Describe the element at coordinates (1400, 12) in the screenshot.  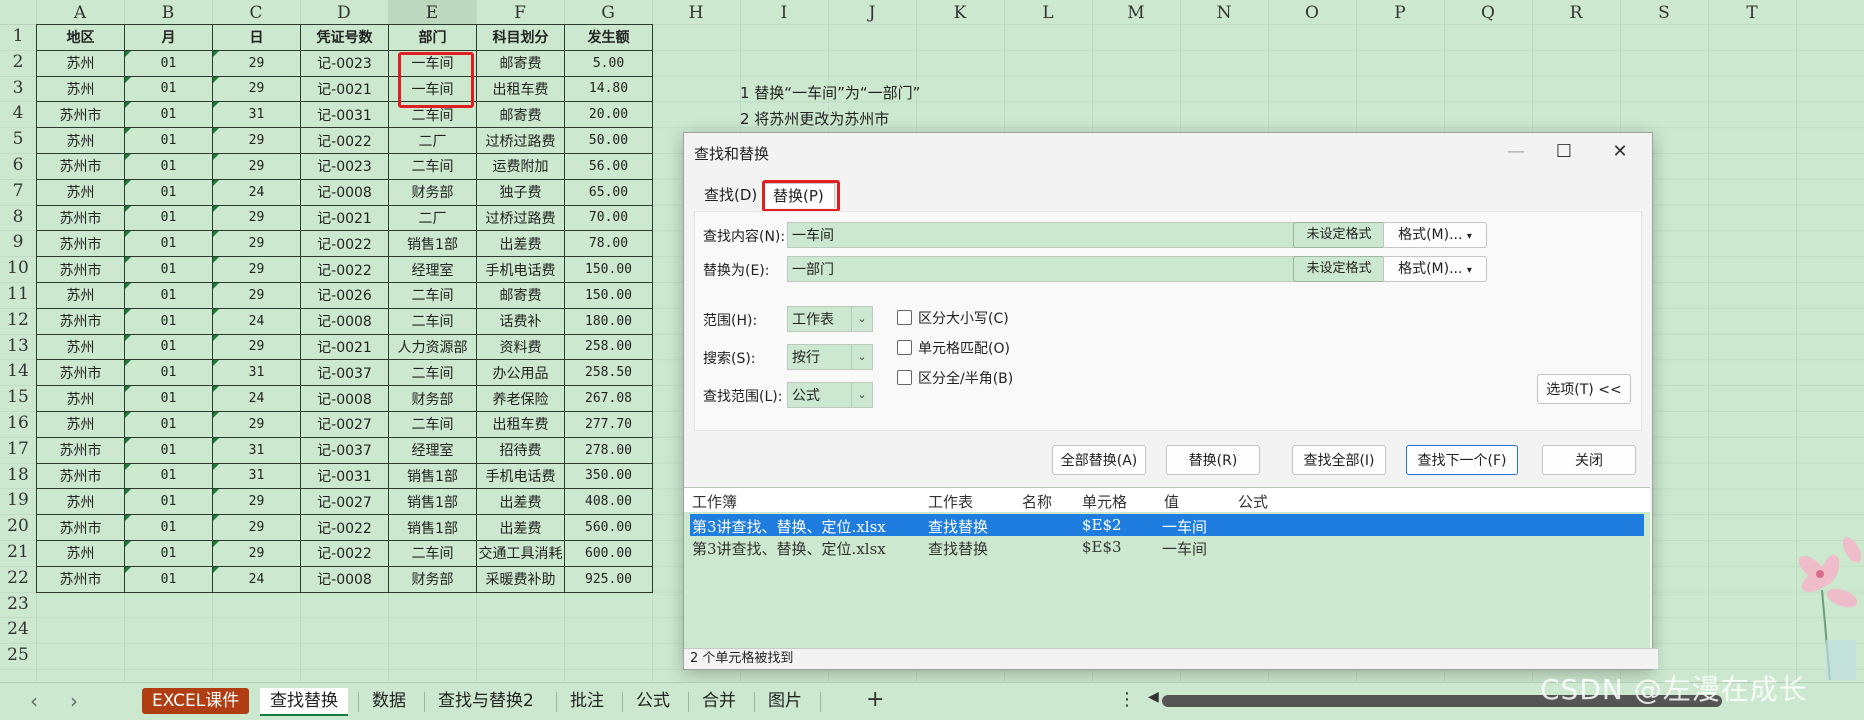
I see `col-header-P: P` at that location.